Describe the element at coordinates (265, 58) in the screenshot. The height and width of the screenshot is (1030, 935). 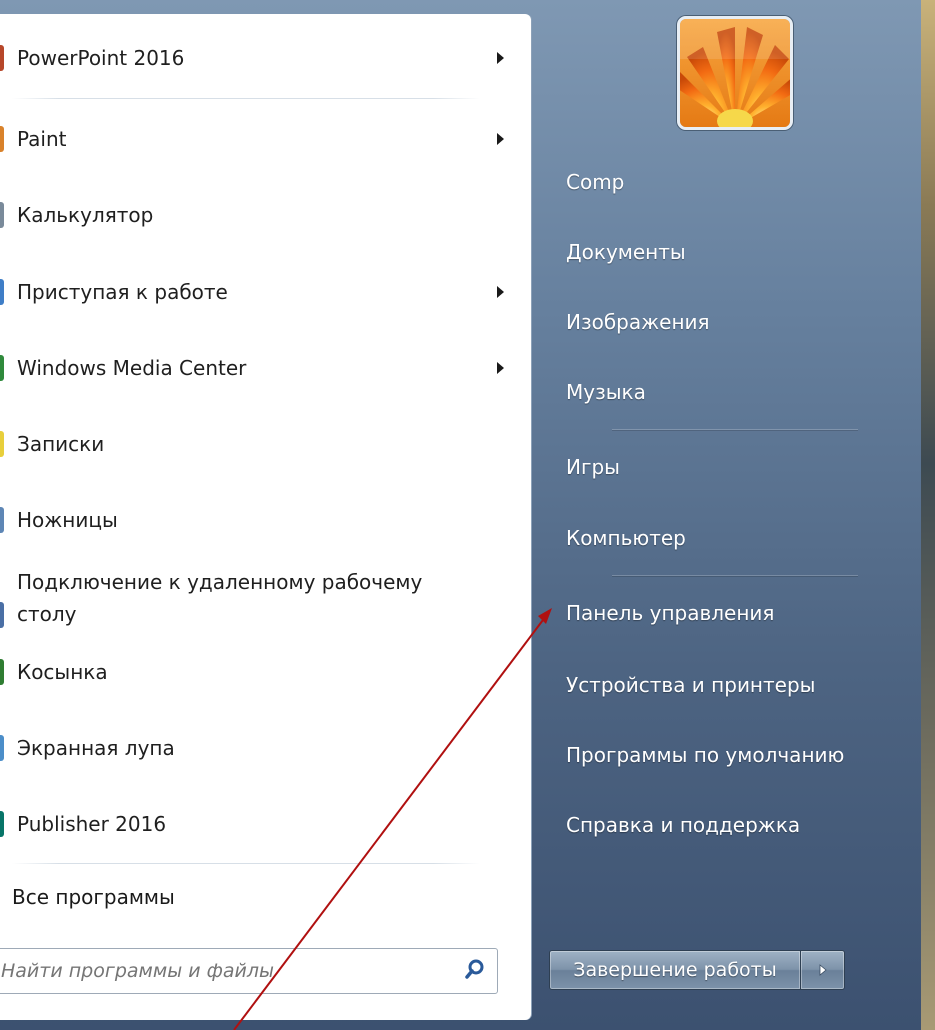
I see `program-item-powerpoint: PowerPoint 2016` at that location.